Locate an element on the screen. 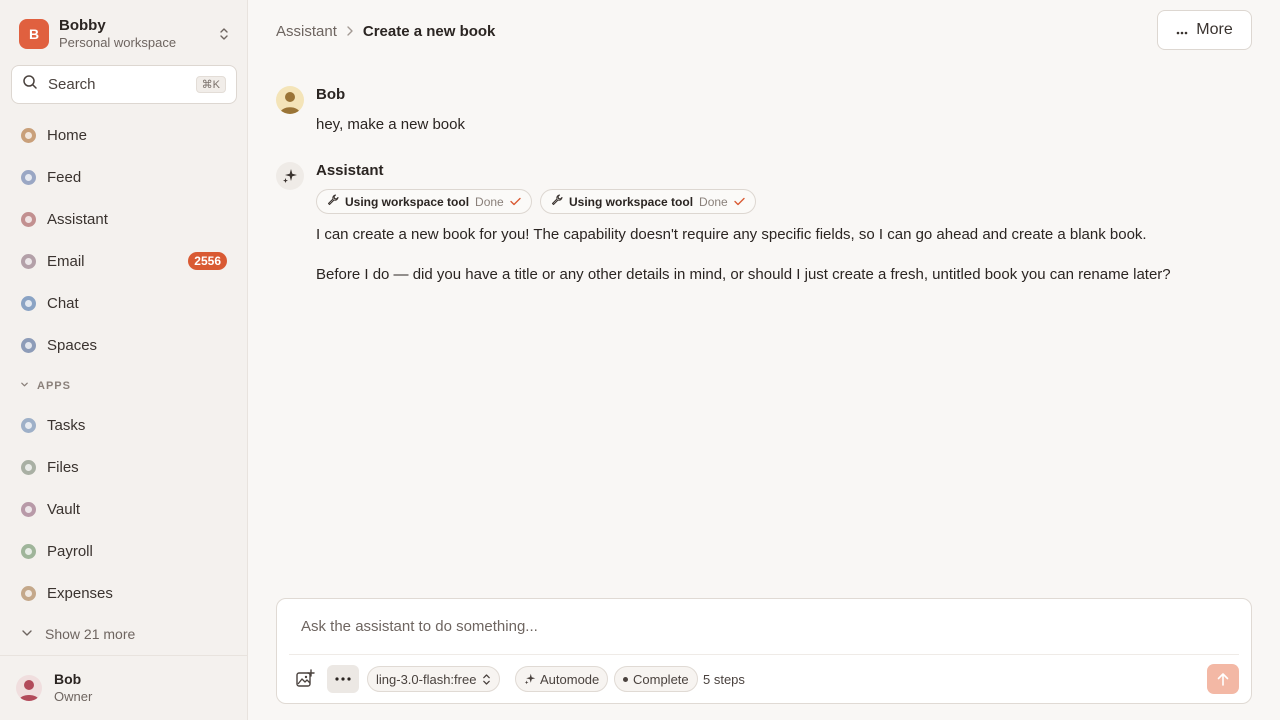 This screenshot has height=720, width=1280. feed-icon is located at coordinates (28, 177).